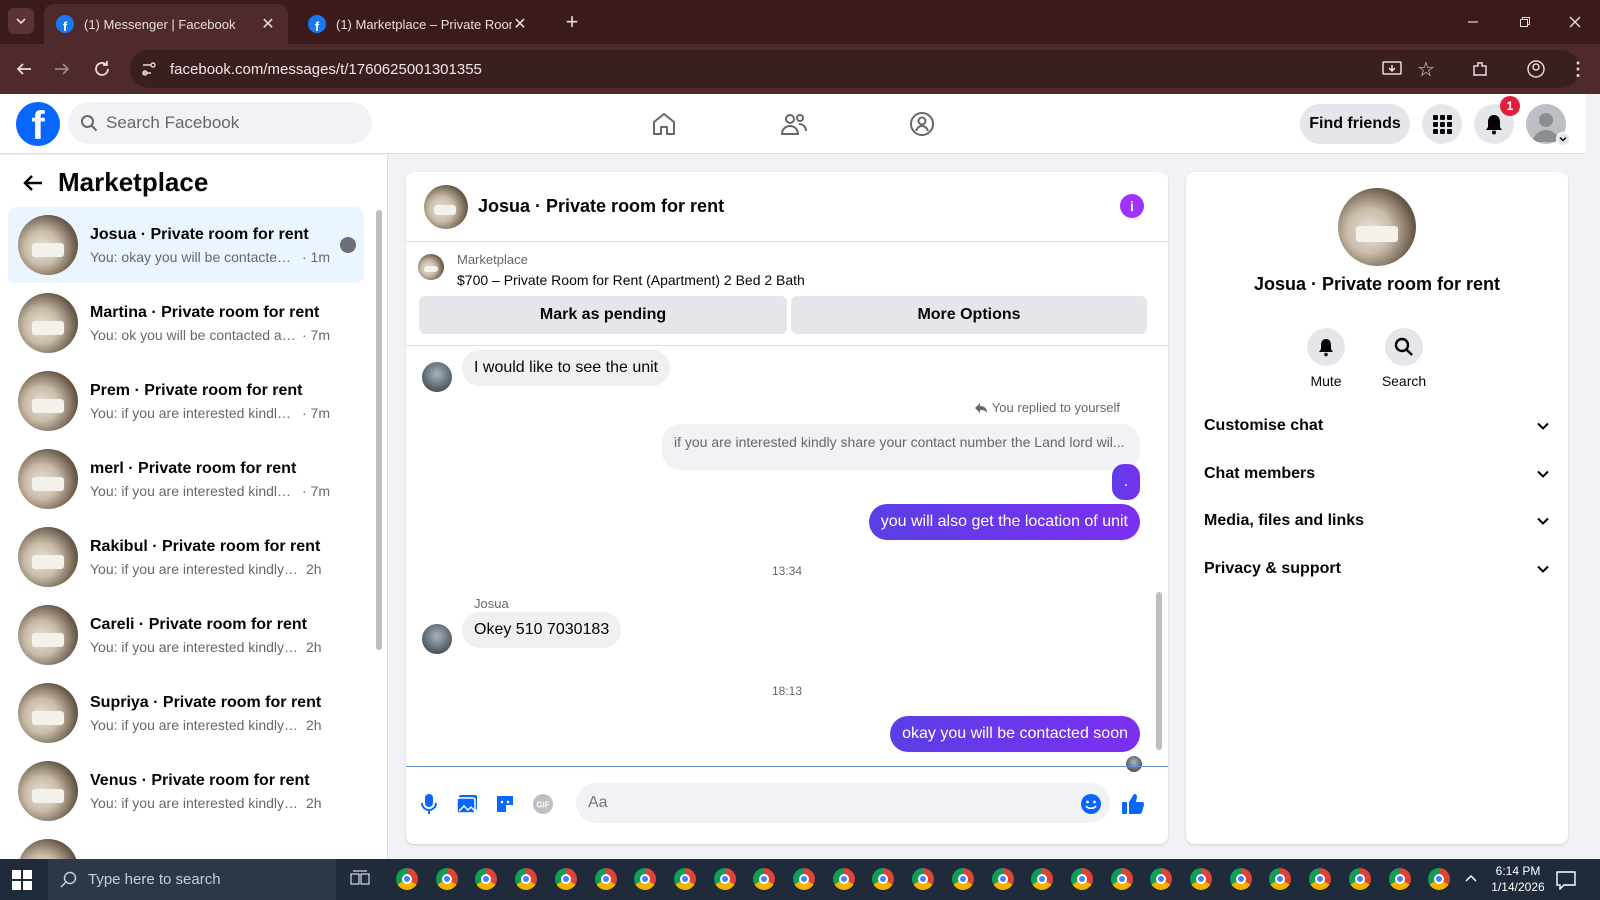 This screenshot has width=1600, height=900. I want to click on notification-center-icon, so click(1566, 880).